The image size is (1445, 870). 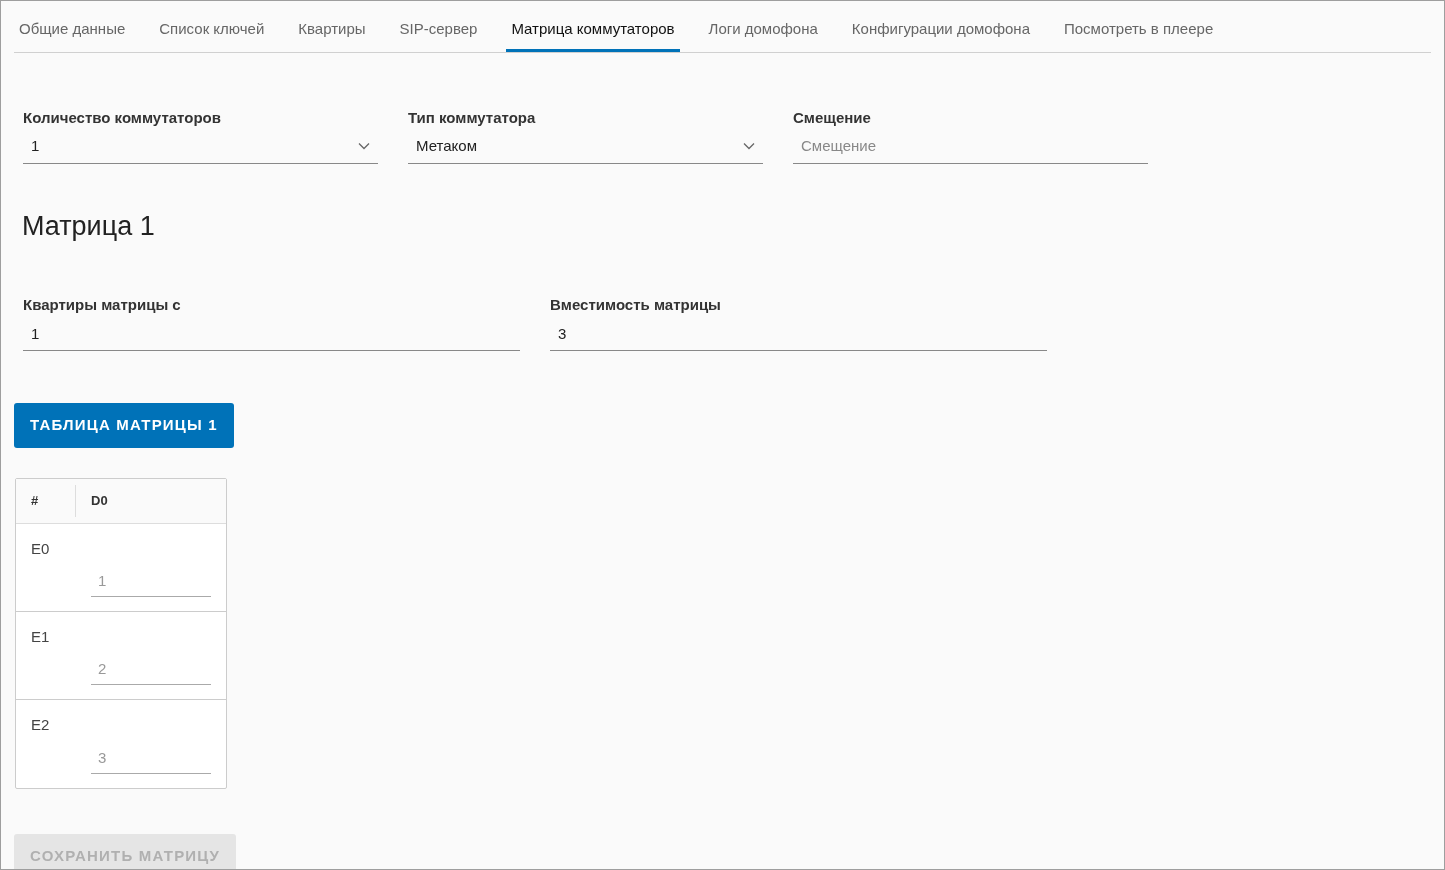 I want to click on row-label: E2, so click(x=40, y=725).